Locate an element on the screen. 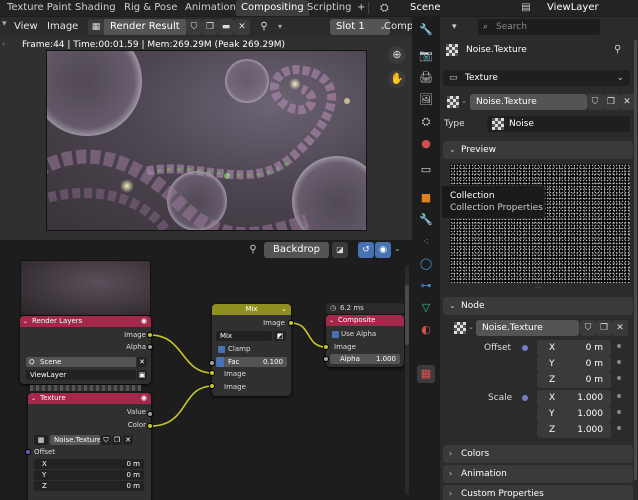  material-icon: ◐ is located at coordinates (426, 330).